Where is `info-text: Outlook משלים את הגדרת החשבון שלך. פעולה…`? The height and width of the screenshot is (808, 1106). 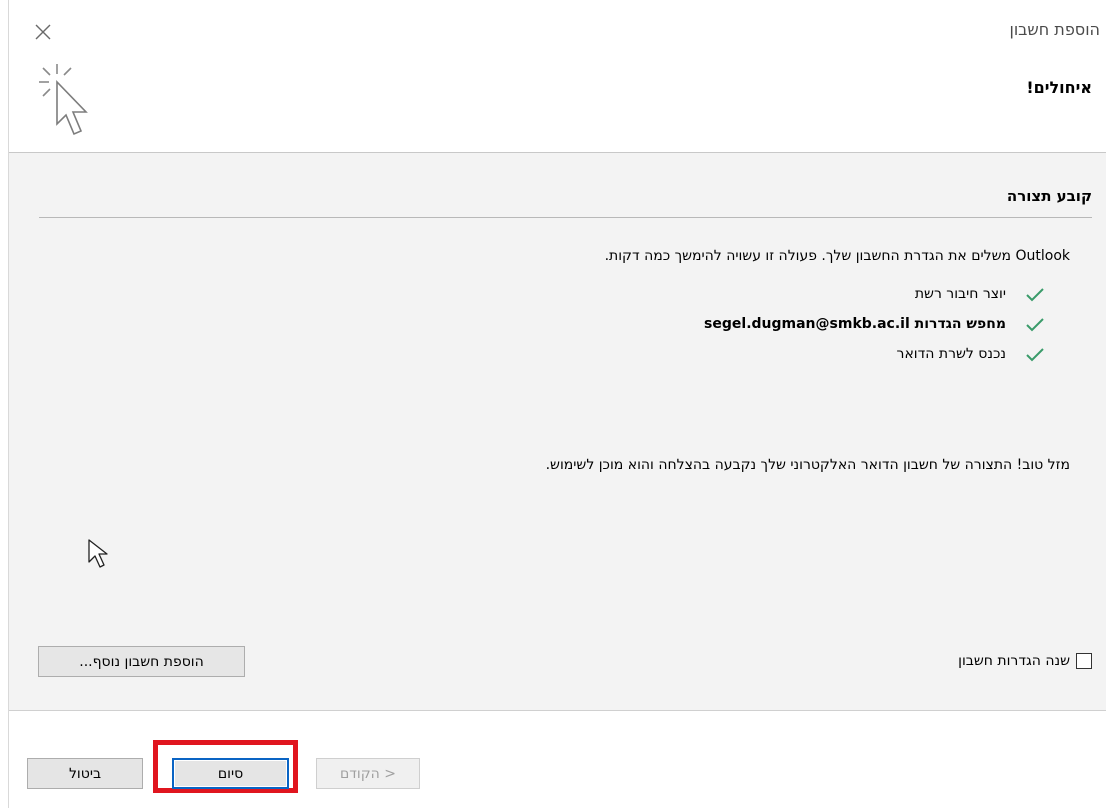
info-text: Outlook משלים את הגדרת החשבון שלך. פעולה… is located at coordinates (837, 256).